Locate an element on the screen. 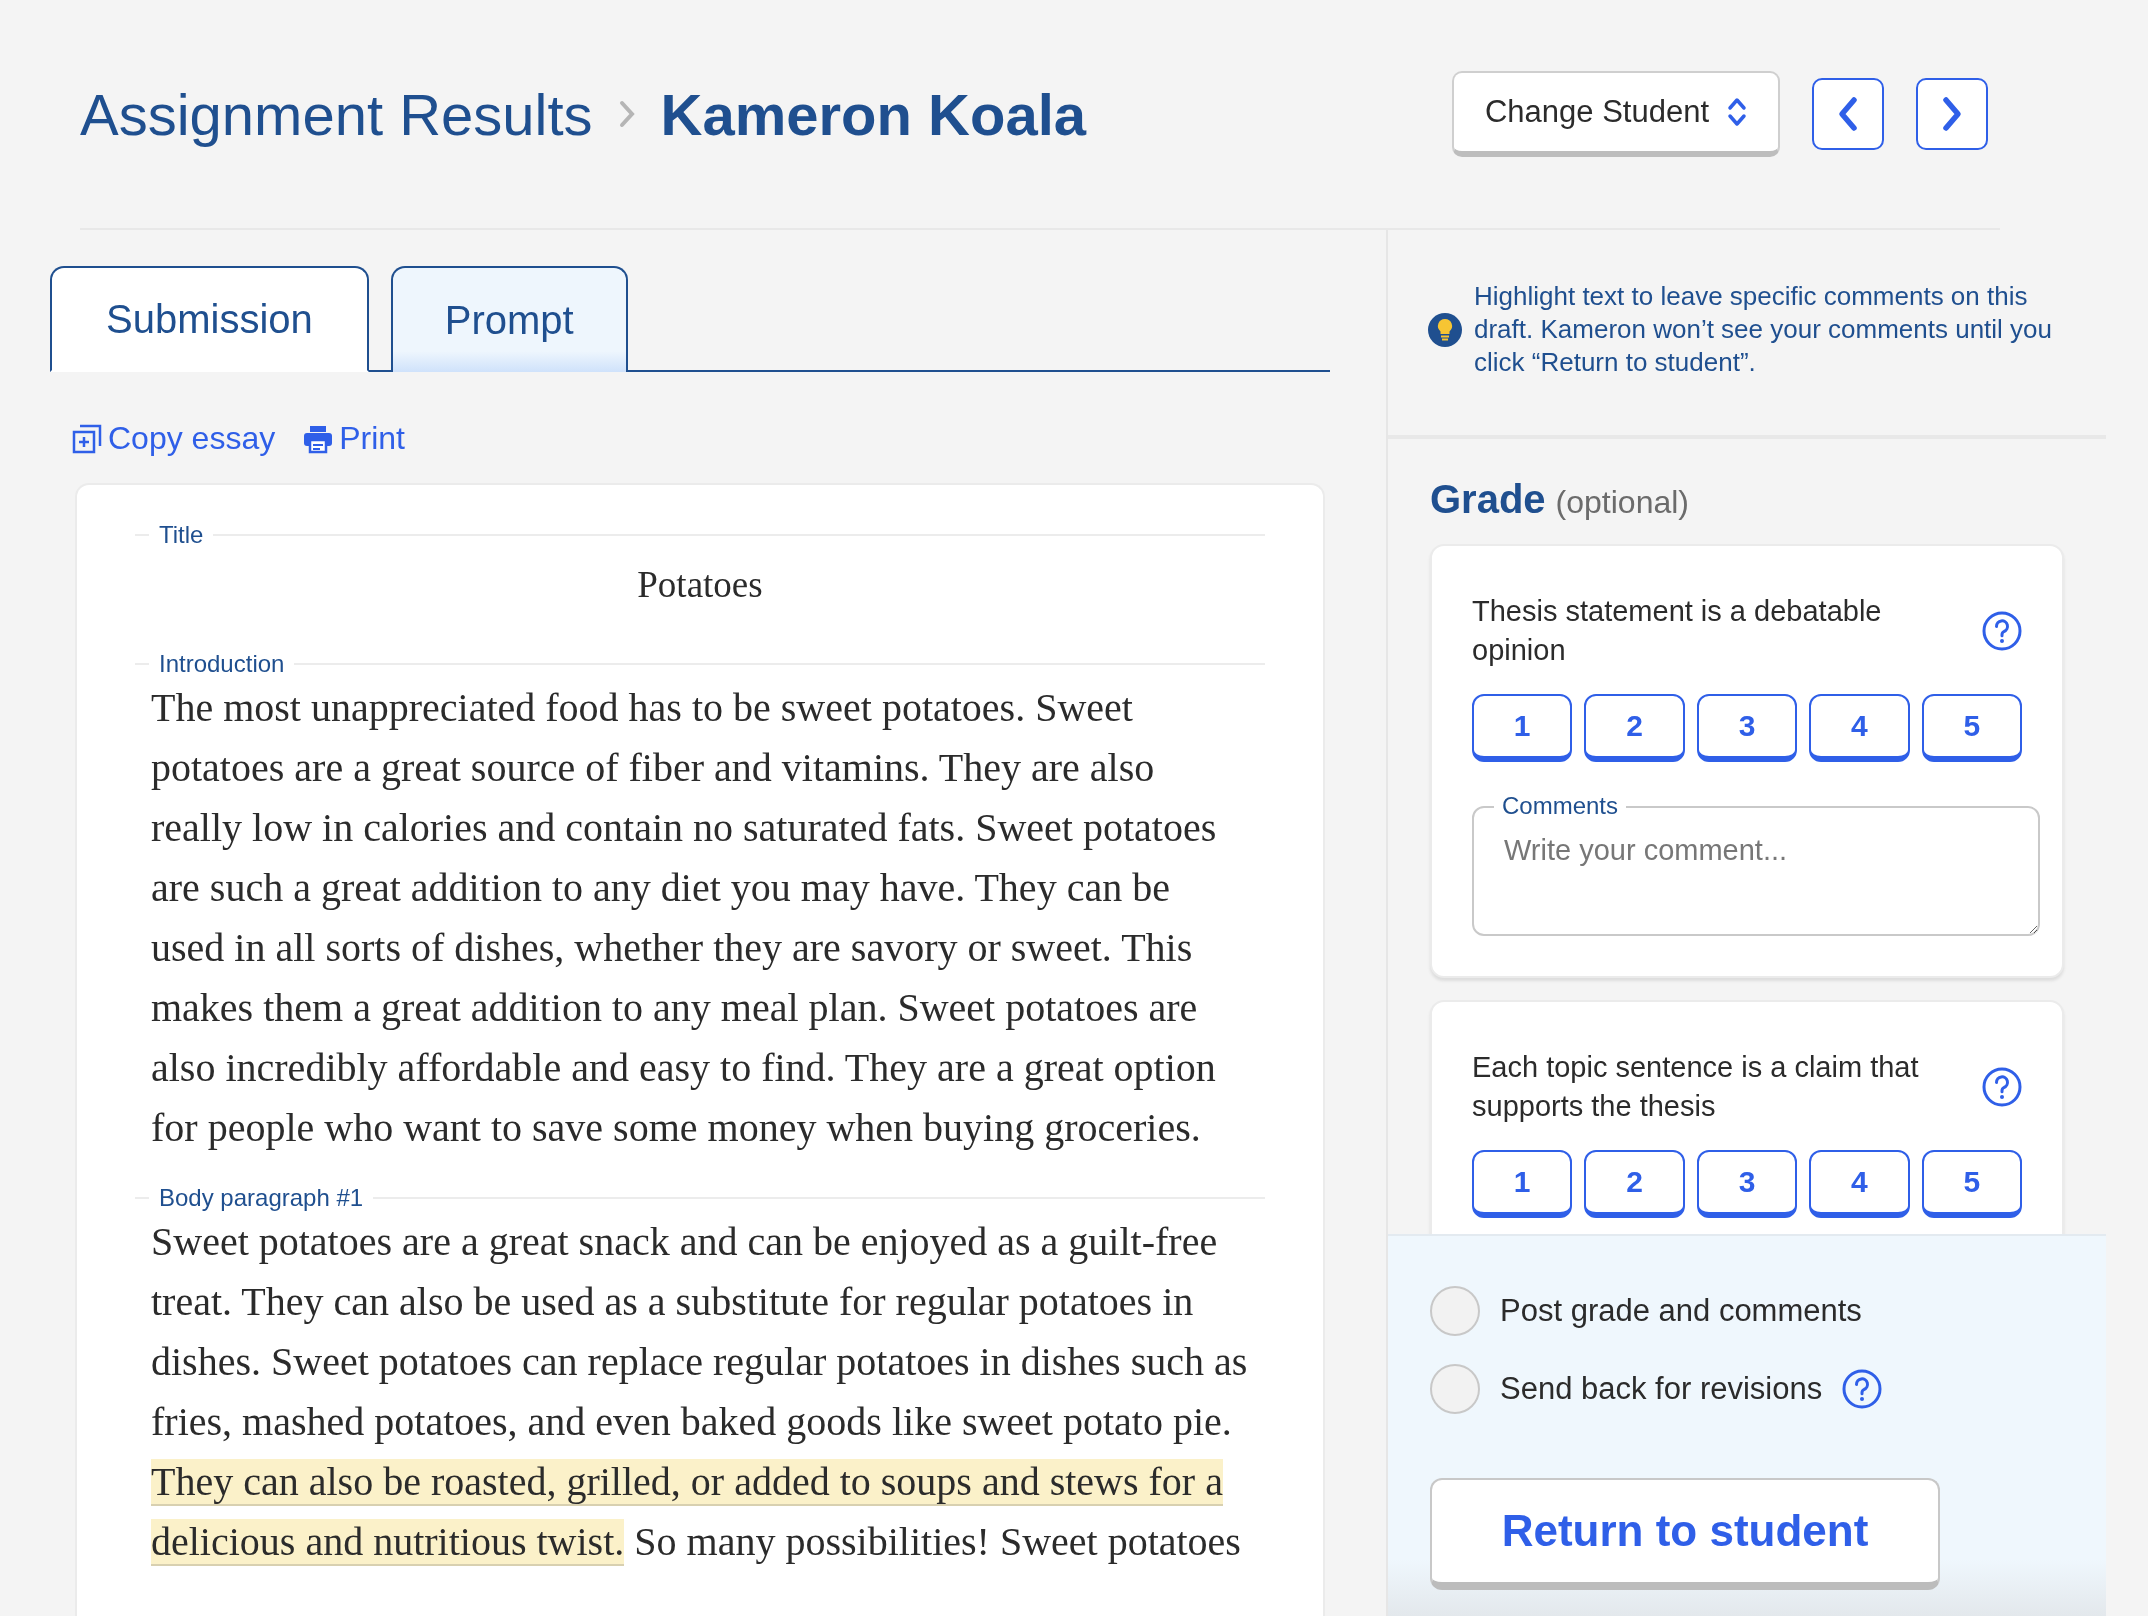 This screenshot has width=2148, height=1616. printer-icon is located at coordinates (318, 438).